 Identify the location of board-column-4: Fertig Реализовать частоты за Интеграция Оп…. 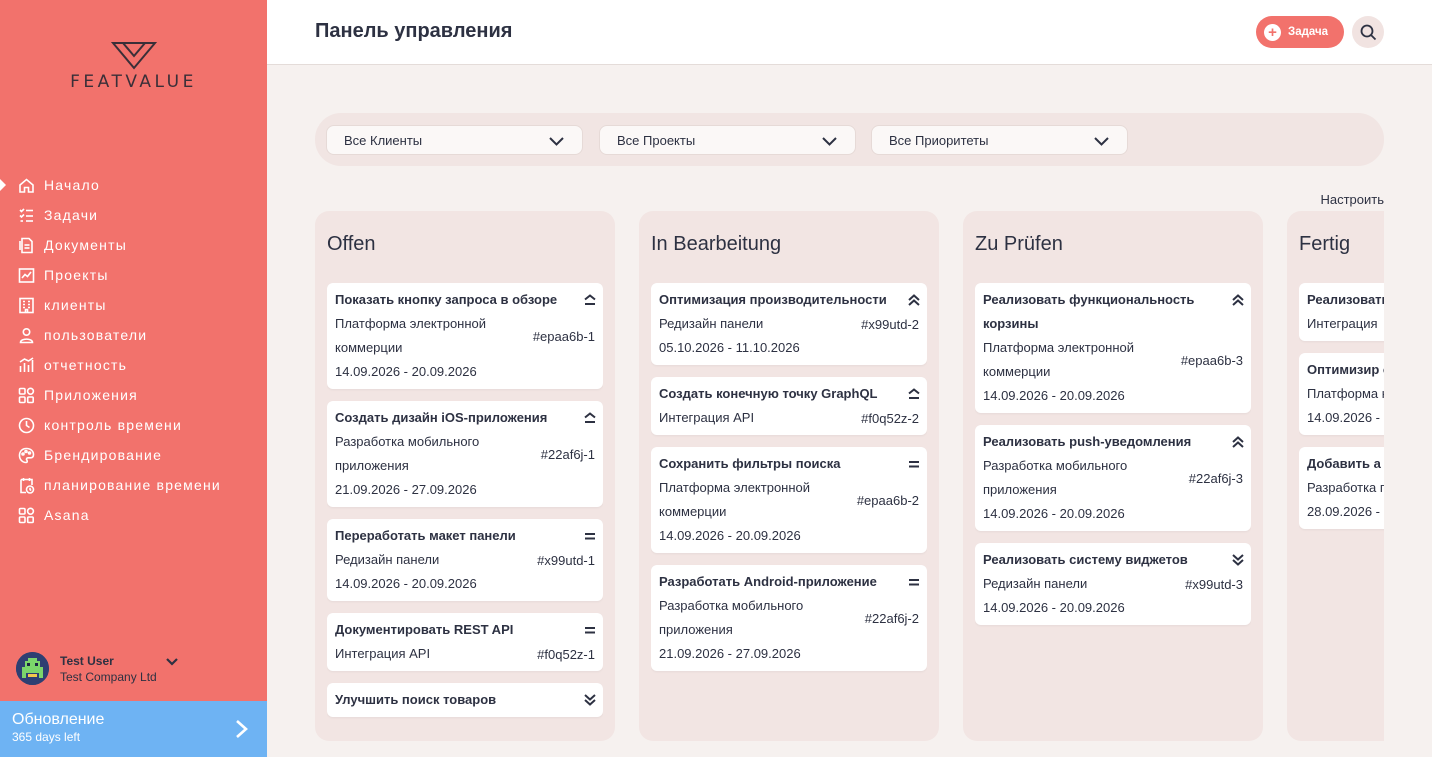
(1335, 476).